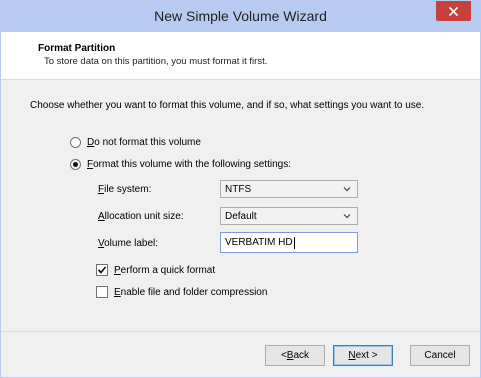  I want to click on no-format-label: Do not format this volume, so click(144, 142).